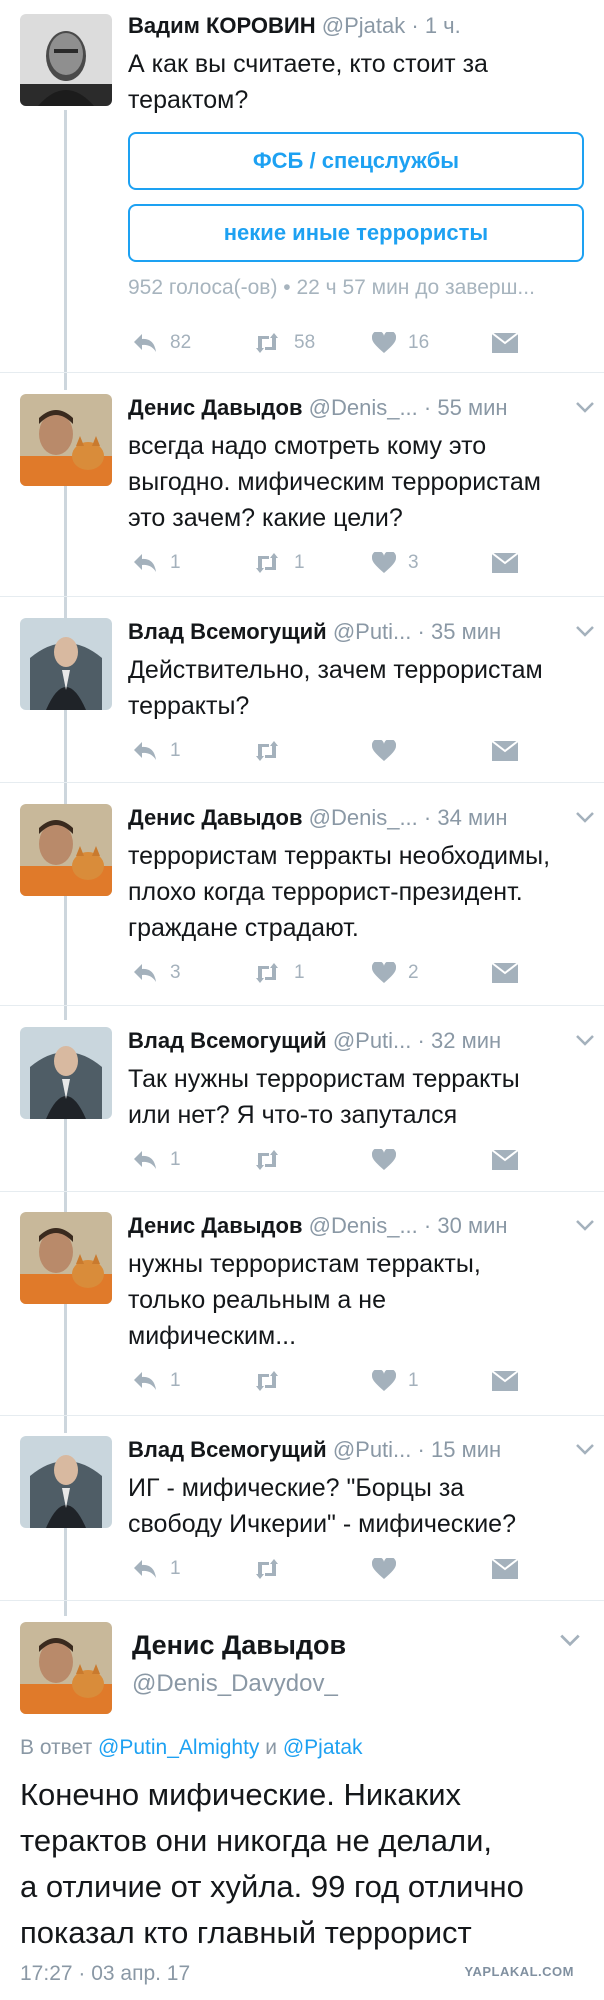  What do you see at coordinates (283, 343) in the screenshot?
I see `retweet-button: 58` at bounding box center [283, 343].